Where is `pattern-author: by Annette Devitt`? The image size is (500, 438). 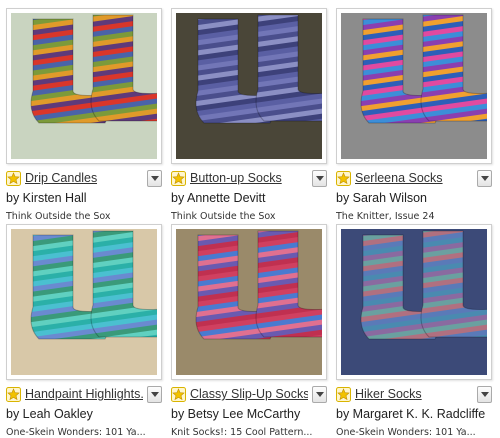
pattern-author: by Annette Devitt is located at coordinates (218, 198).